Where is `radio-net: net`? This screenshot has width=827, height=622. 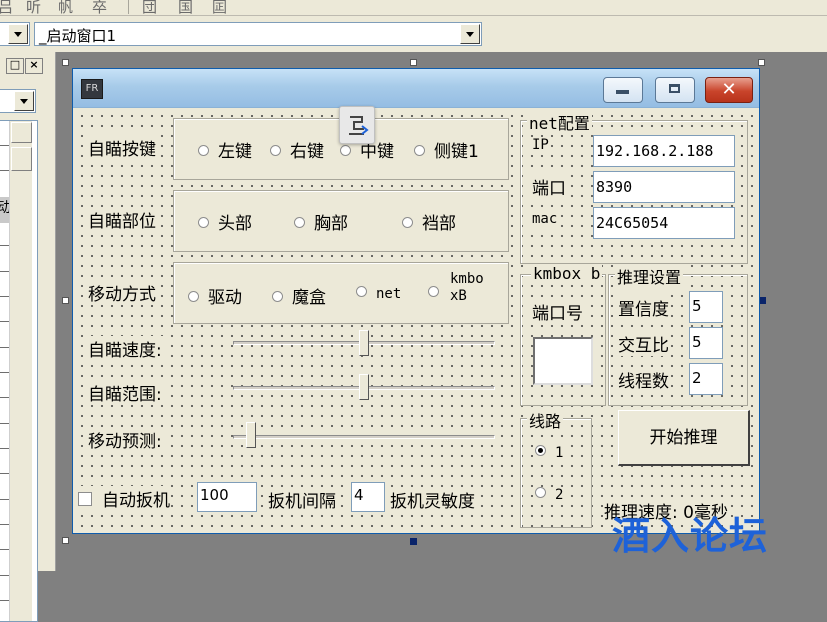
radio-net: net is located at coordinates (379, 293).